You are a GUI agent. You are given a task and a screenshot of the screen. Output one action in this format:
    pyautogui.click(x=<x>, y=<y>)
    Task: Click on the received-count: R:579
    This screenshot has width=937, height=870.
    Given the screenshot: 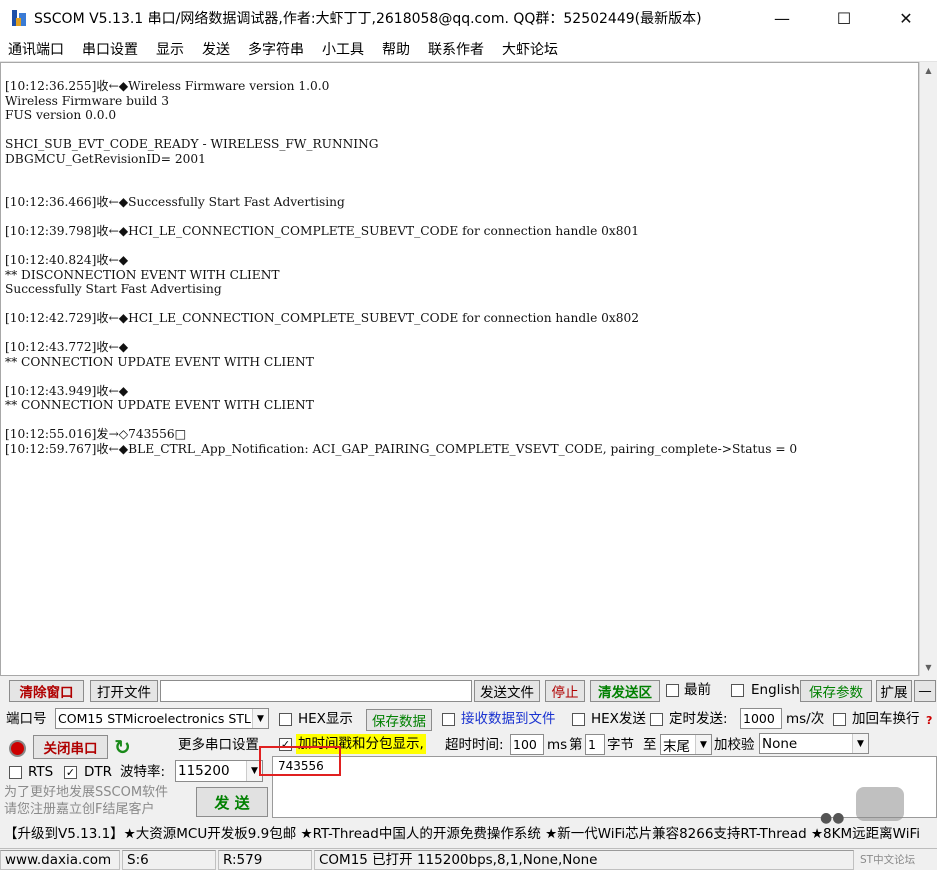 What is the action you would take?
    pyautogui.click(x=265, y=860)
    